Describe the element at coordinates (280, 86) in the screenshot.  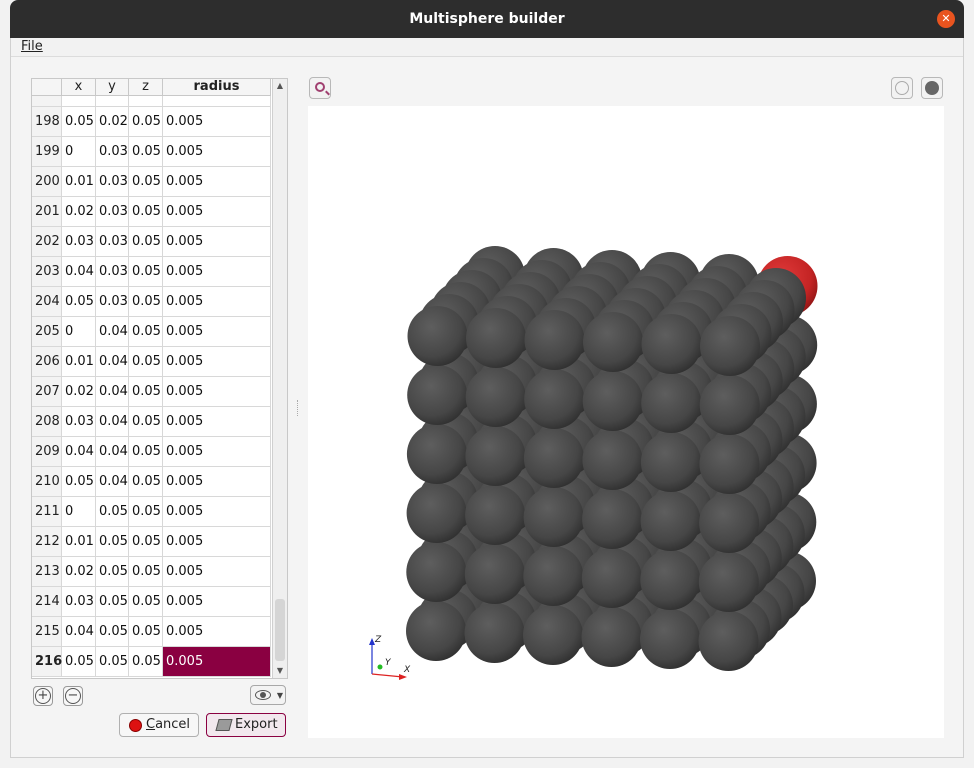
I see `scroll-up-icon: ▲` at that location.